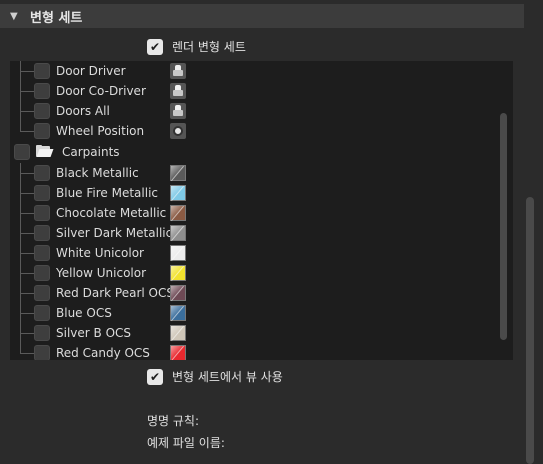  Describe the element at coordinates (107, 193) in the screenshot. I see `tree-item-name: Blue Fire Metallic` at that location.